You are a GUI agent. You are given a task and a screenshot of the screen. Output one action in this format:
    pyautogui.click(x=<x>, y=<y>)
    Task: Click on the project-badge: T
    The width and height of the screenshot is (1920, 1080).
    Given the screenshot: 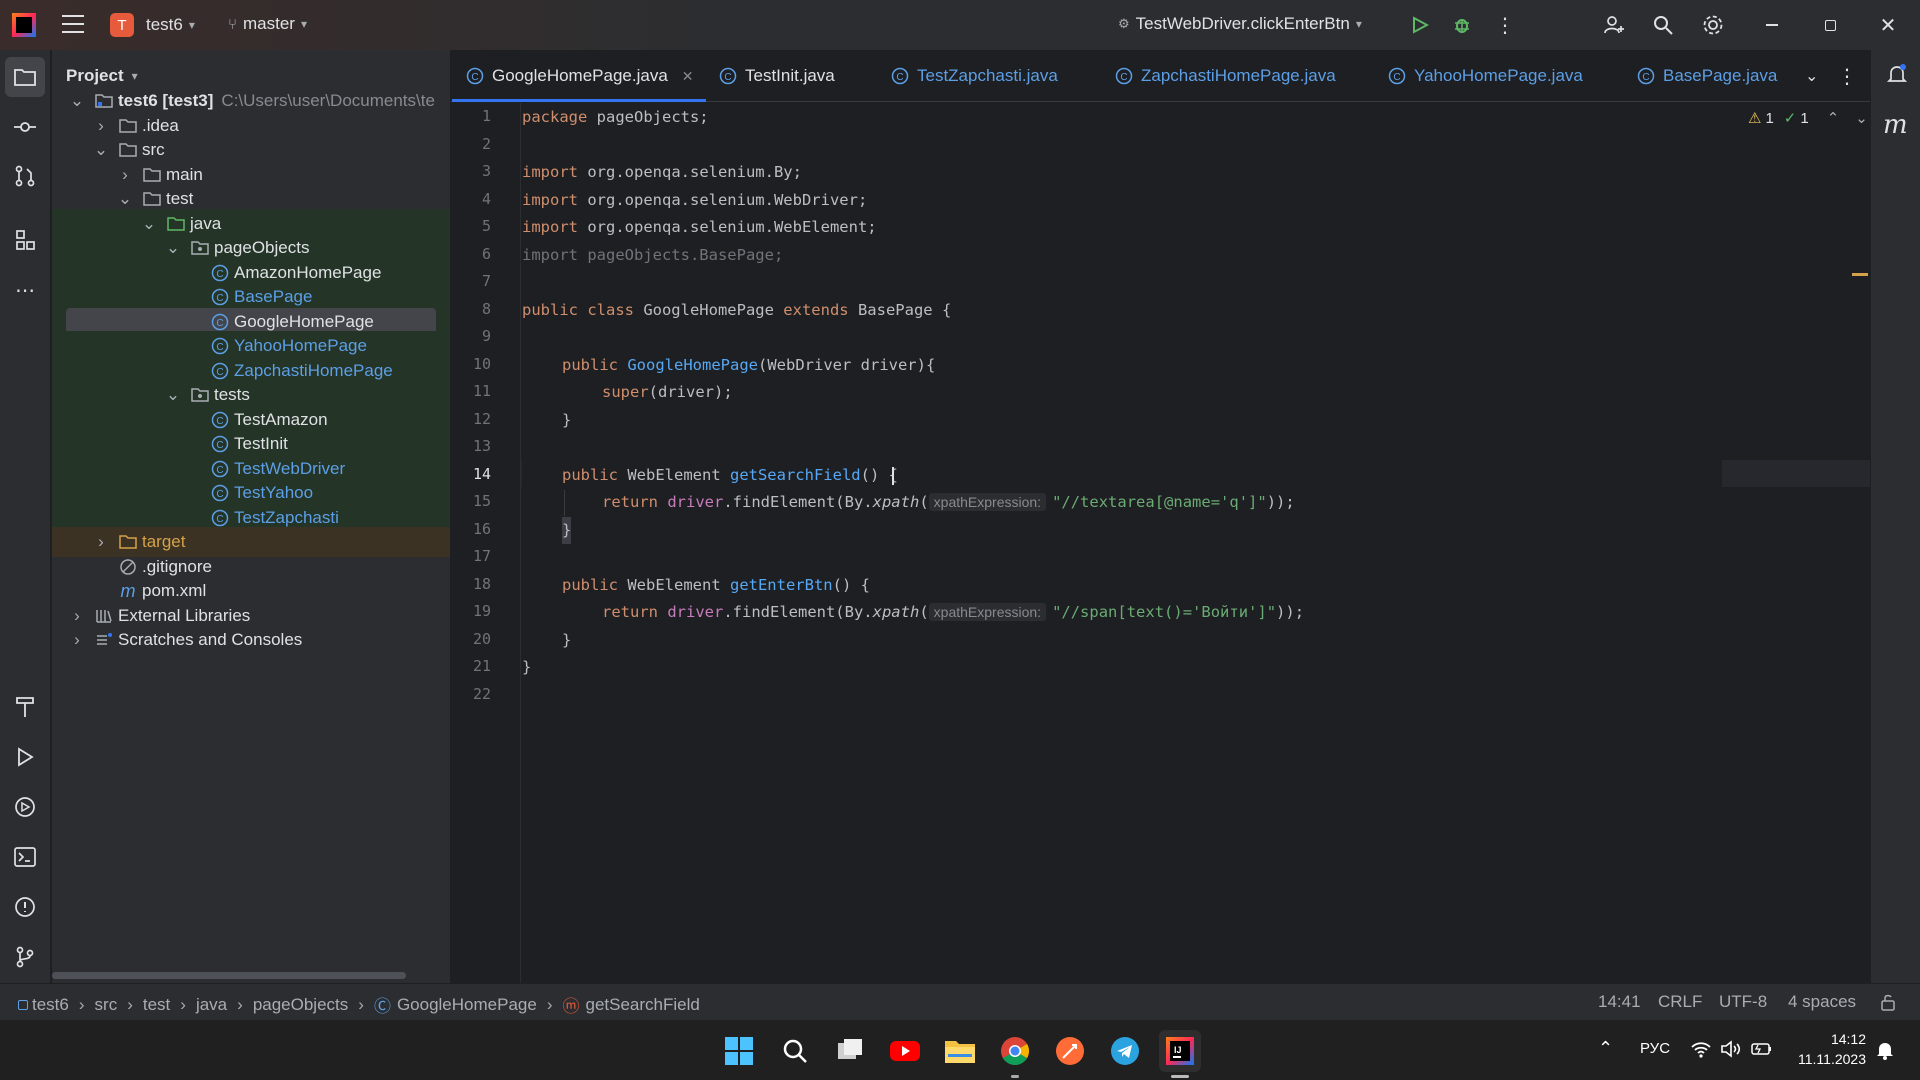 What is the action you would take?
    pyautogui.click(x=122, y=25)
    